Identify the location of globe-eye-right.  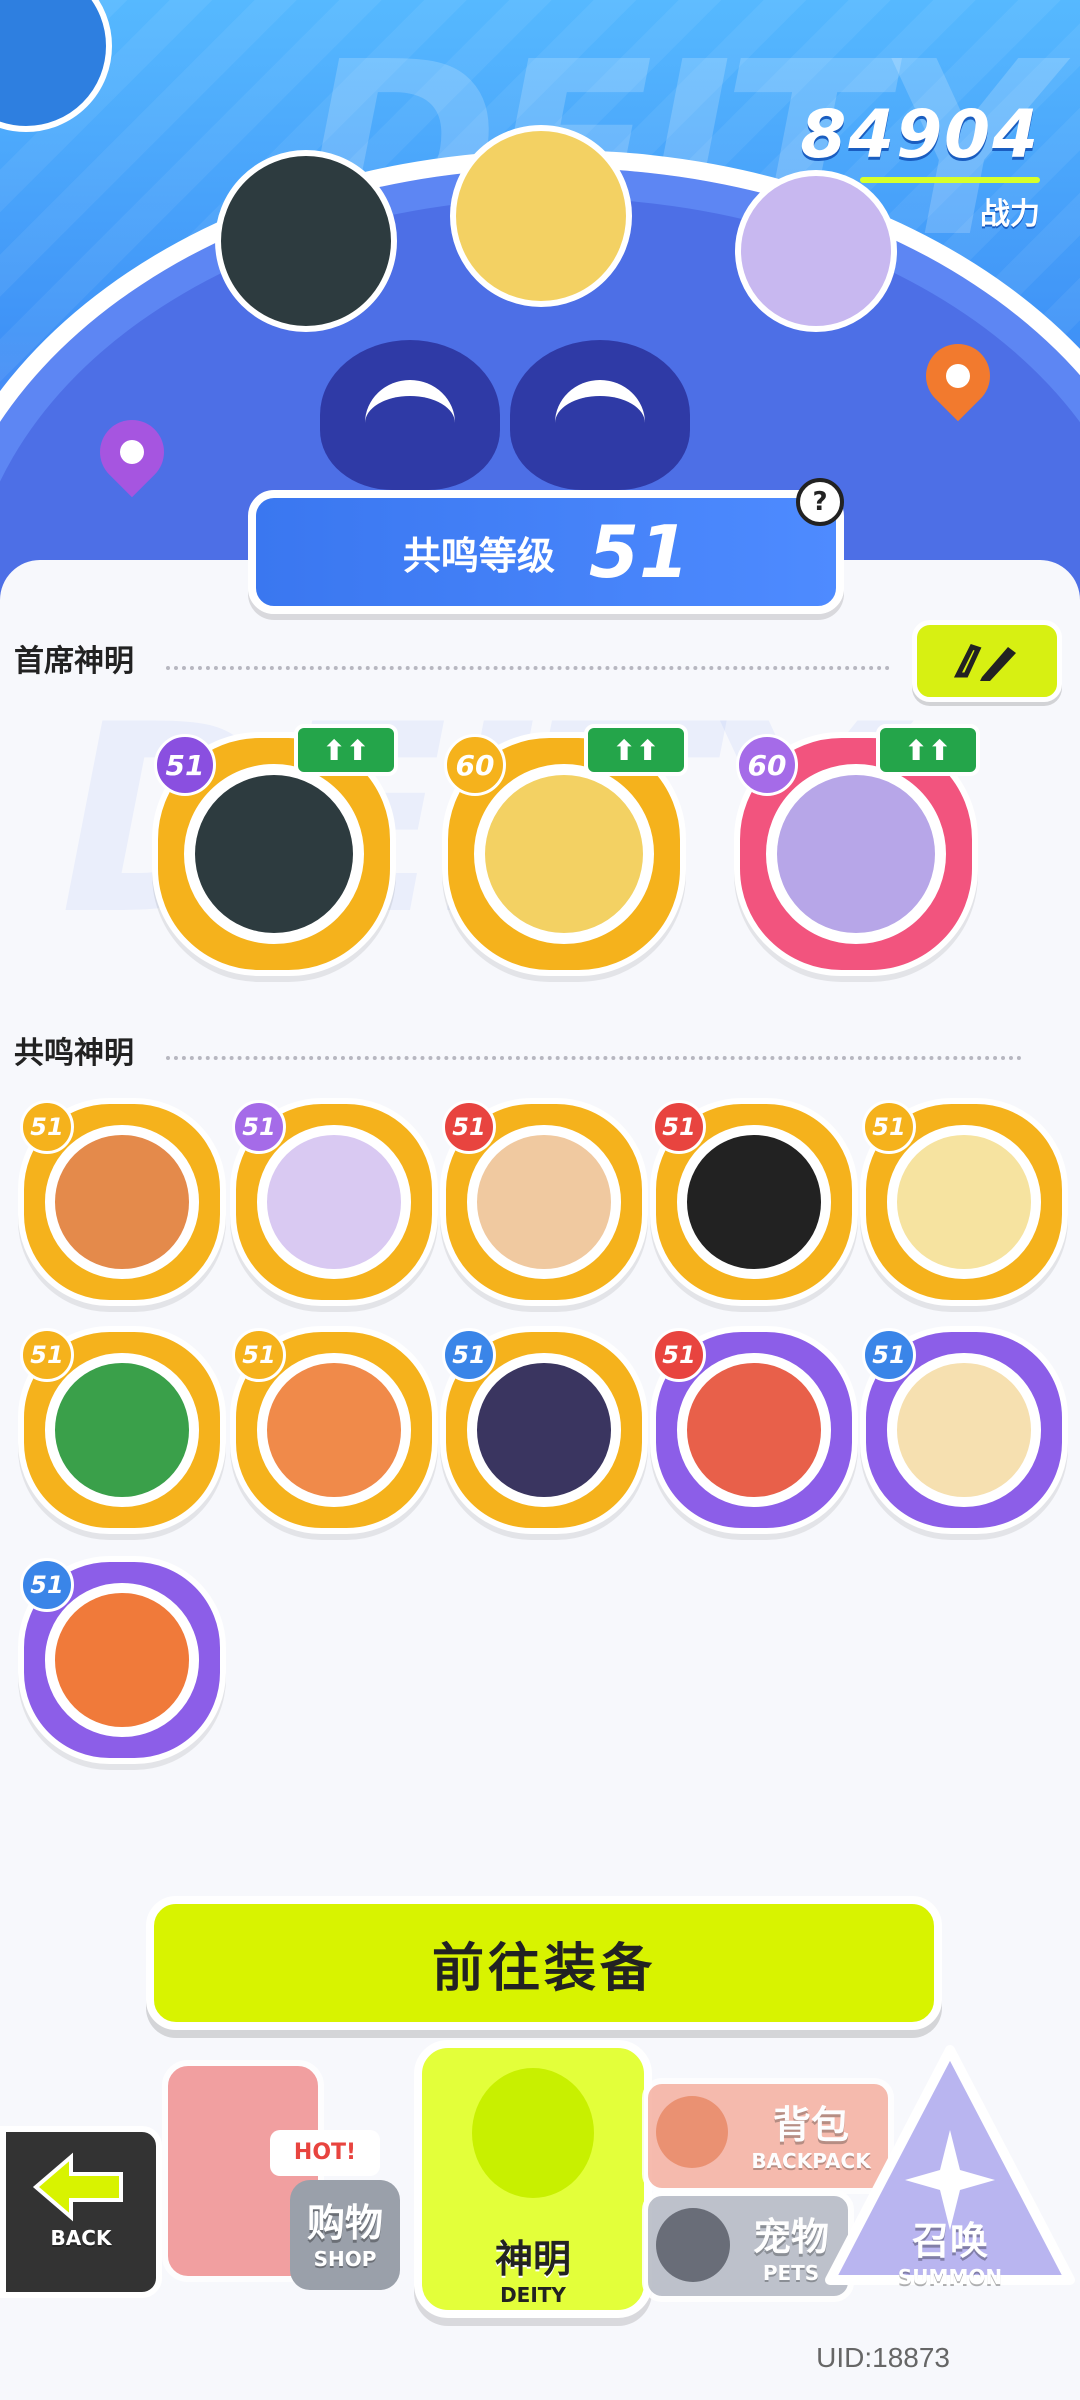
(600, 415).